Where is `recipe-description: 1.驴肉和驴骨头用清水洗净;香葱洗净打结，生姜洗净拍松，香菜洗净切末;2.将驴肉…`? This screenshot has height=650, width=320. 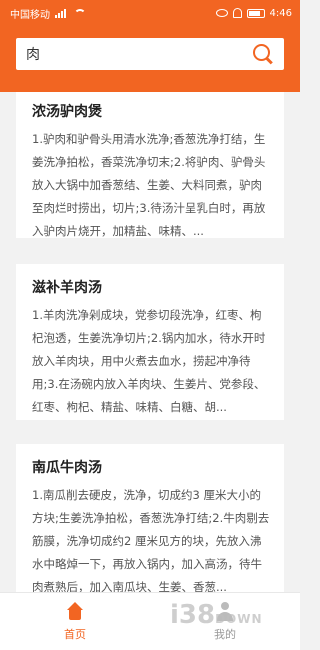 recipe-description: 1.驴肉和驴骨头用清水洗净;香葱洗净打结，生姜洗净拍松，香菜洗净切末;2.将驴肉… is located at coordinates (149, 185).